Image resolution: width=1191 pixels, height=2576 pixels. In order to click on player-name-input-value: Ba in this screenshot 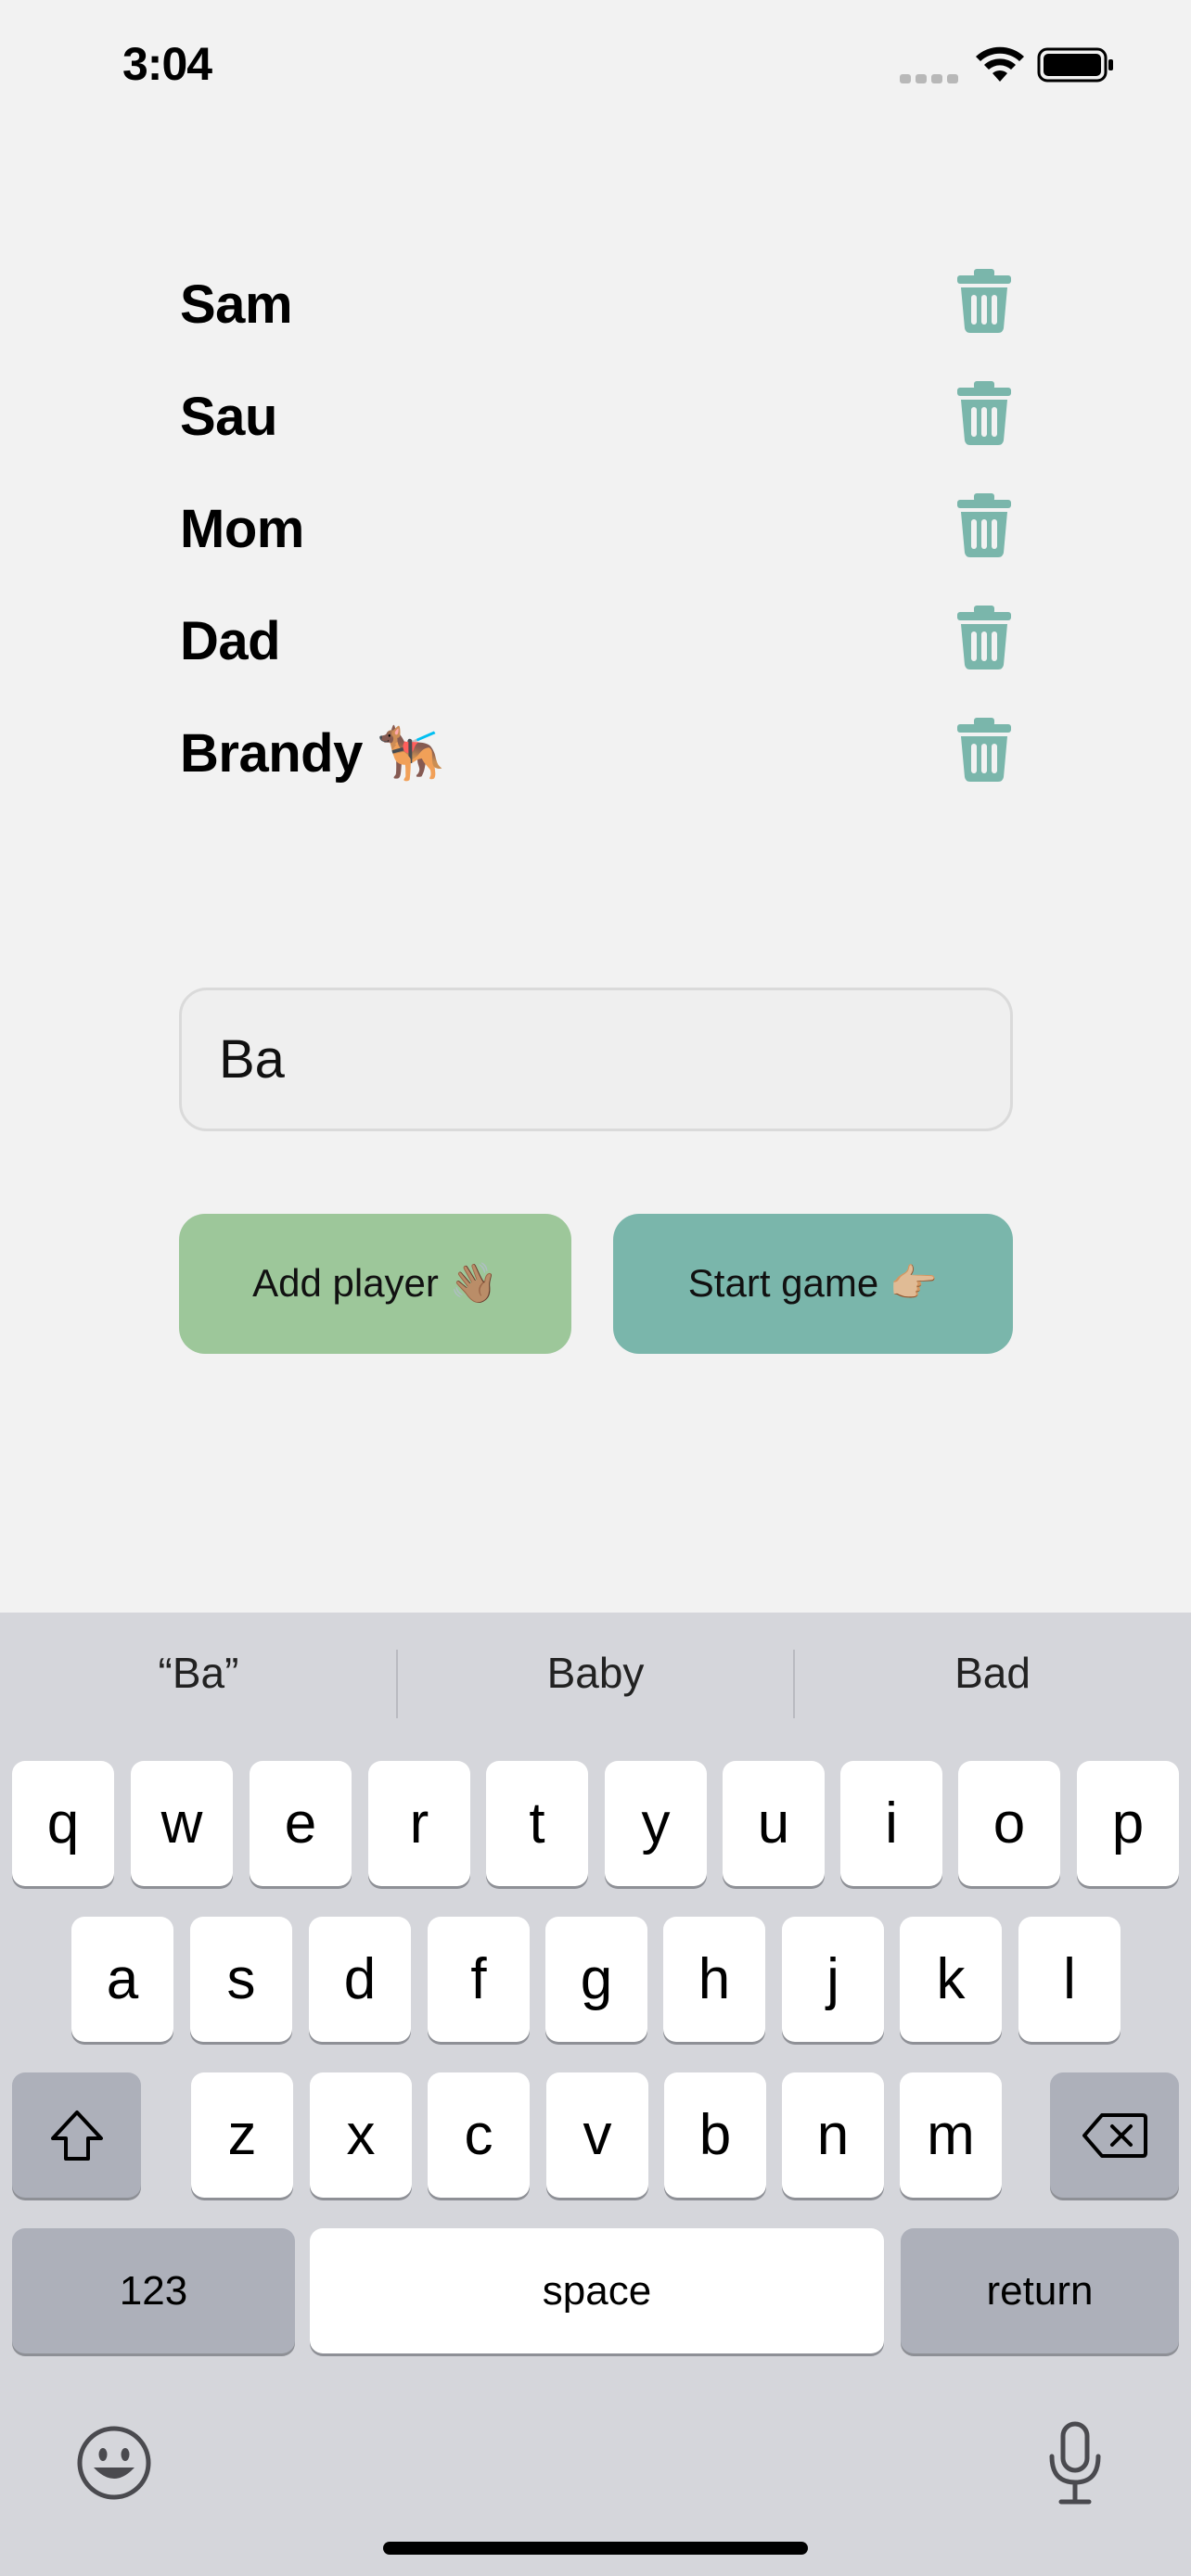, I will do `click(252, 1059)`.